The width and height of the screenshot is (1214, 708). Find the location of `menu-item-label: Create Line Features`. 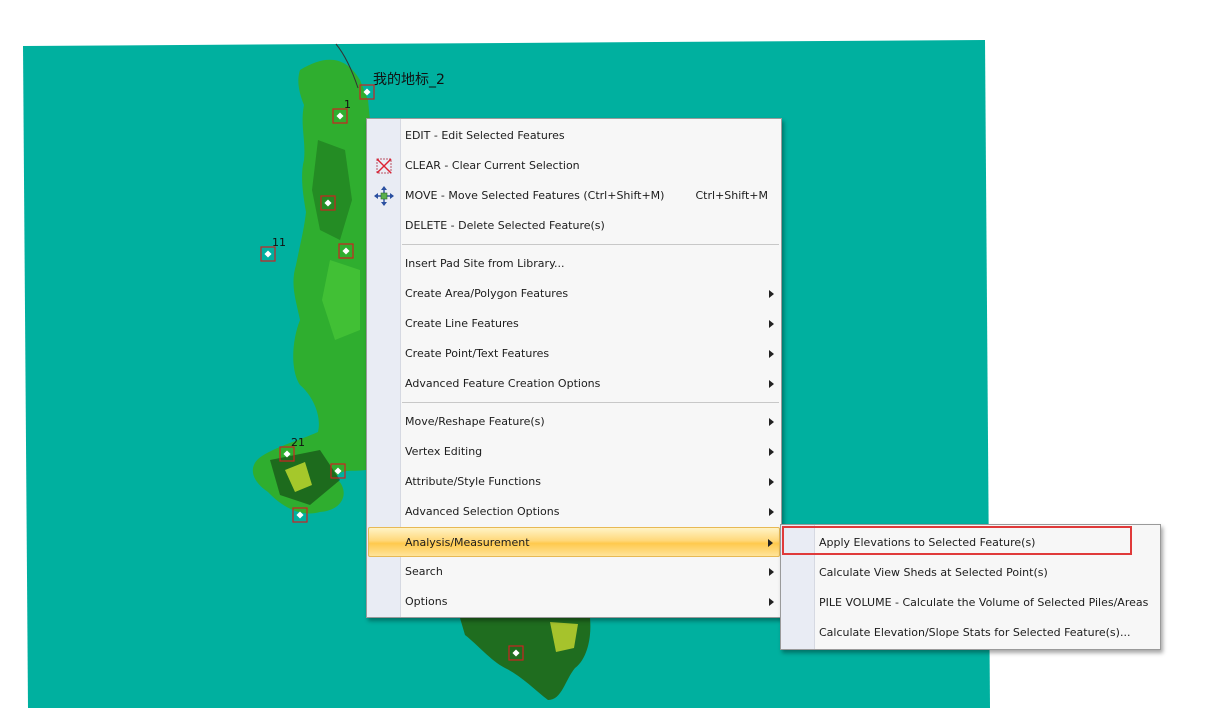

menu-item-label: Create Line Features is located at coordinates (462, 323).